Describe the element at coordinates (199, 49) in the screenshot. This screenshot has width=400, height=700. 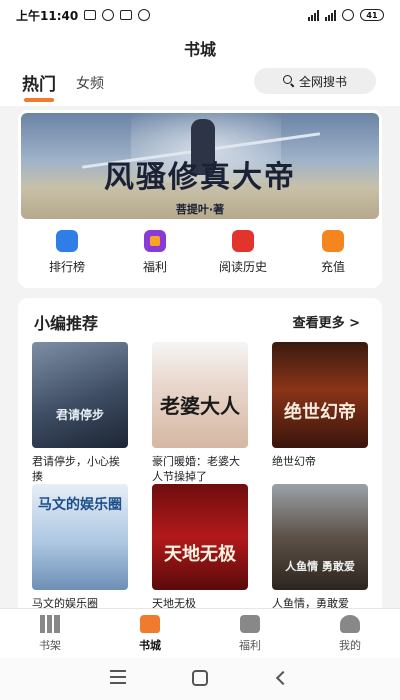
I see `page-title: 书城` at that location.